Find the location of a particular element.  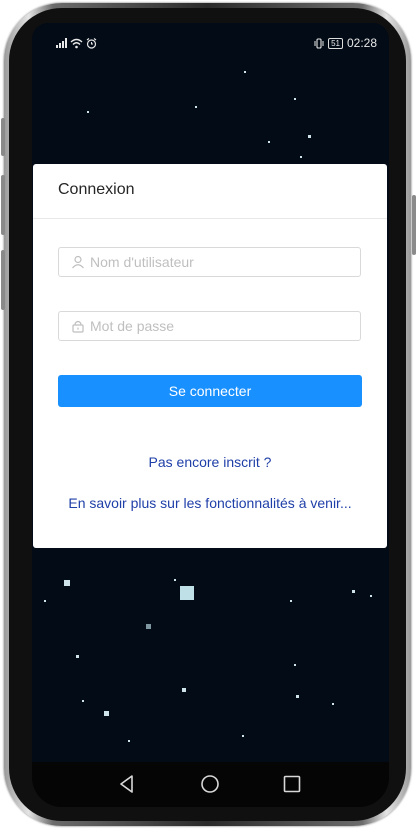

recents-icon is located at coordinates (292, 784).